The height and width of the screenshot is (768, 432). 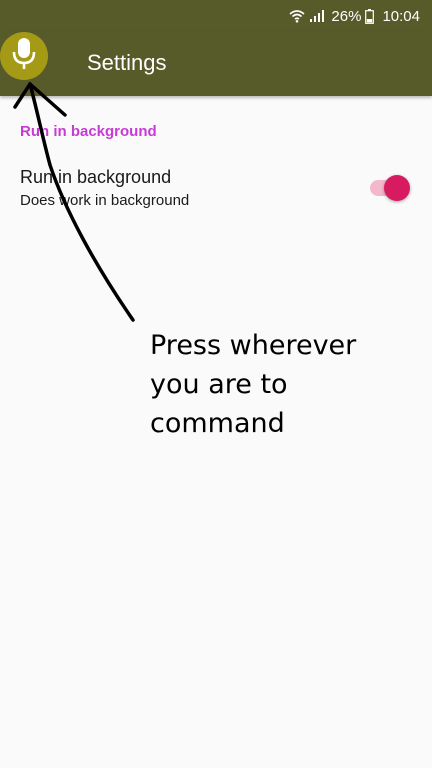 I want to click on run-in-background-switch, so click(x=391, y=188).